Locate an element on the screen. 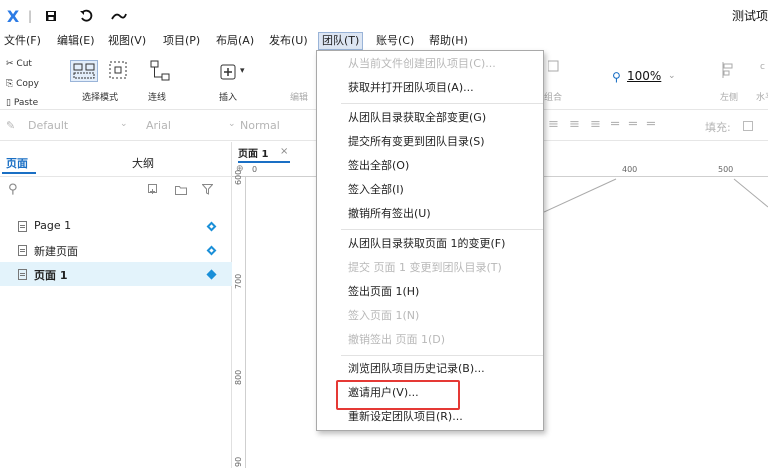 The image size is (768, 468). select-mode-label: 选择模式 is located at coordinates (100, 96).